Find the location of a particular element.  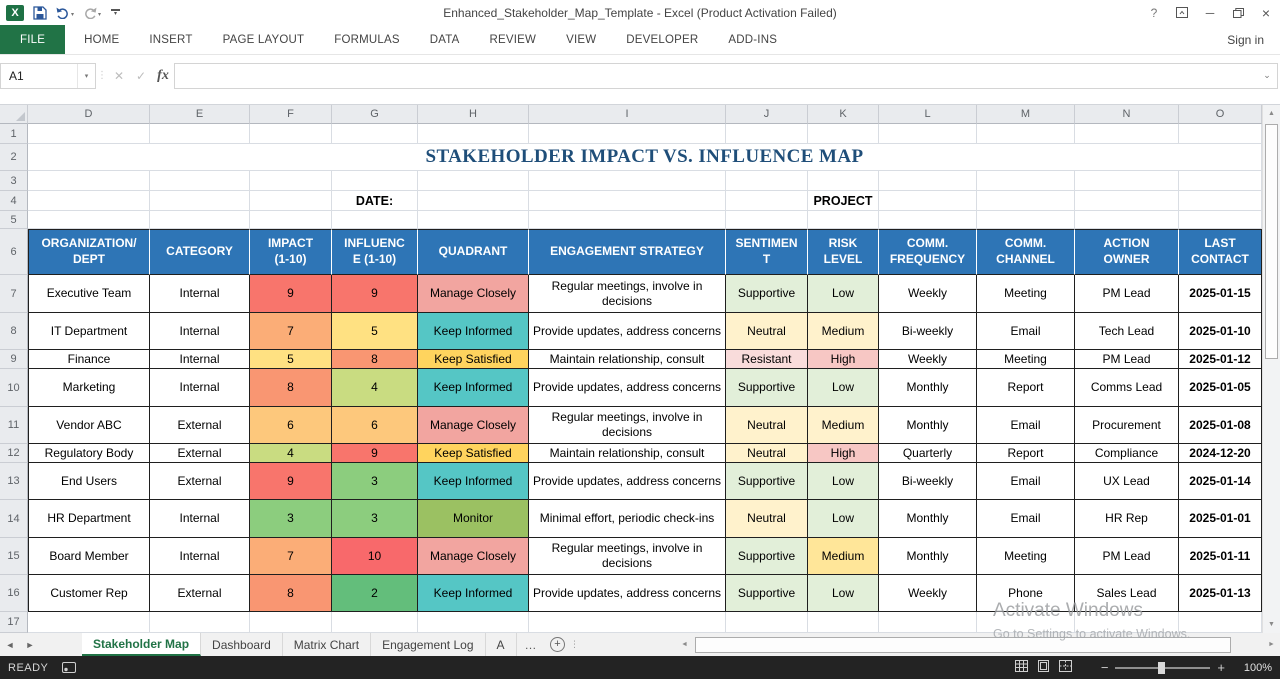

zoom-in-button: + is located at coordinates (1221, 667).